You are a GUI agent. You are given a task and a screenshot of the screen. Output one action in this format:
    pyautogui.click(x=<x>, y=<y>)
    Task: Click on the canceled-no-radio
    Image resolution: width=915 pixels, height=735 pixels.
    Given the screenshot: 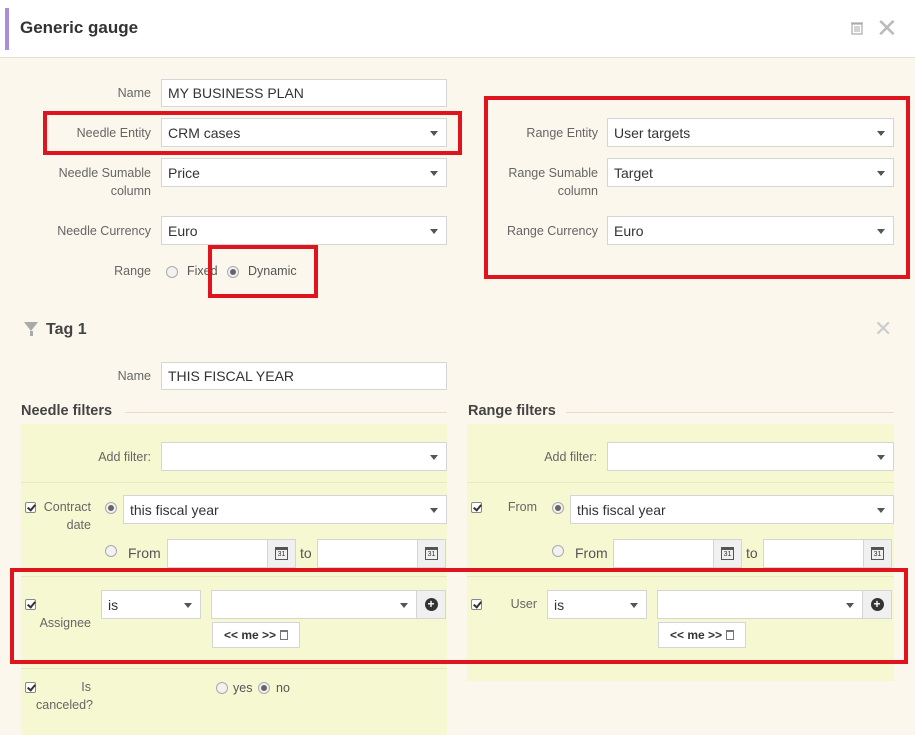 What is the action you would take?
    pyautogui.click(x=264, y=688)
    